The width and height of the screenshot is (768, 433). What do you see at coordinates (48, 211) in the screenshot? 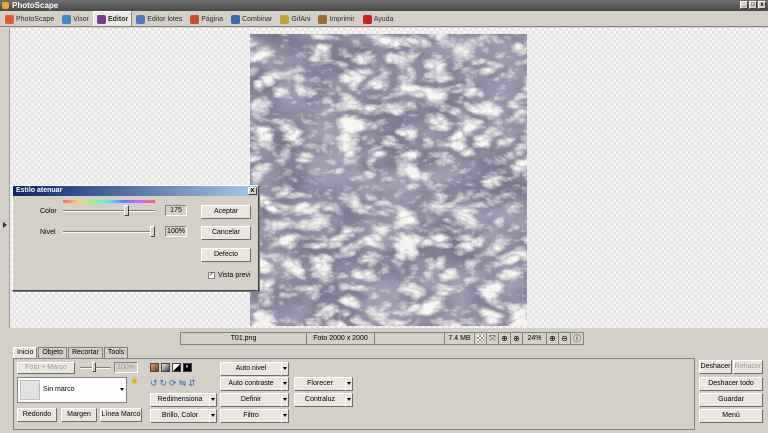
I see `color-label: Color` at bounding box center [48, 211].